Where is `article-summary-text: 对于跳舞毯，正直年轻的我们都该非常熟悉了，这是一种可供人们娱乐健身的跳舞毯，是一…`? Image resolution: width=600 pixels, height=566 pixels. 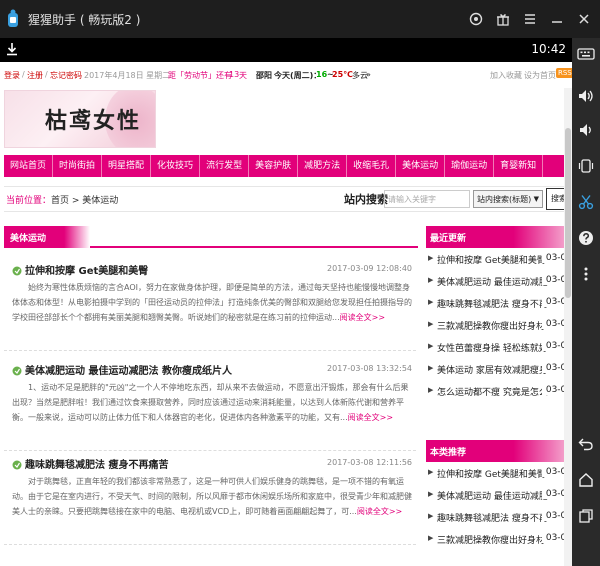
article-summary-text: 对于跳舞毯，正直年轻的我们都该非常熟悉了，这是一种可供人们娱乐健身的跳舞毯，是一… is located at coordinates (212, 496).